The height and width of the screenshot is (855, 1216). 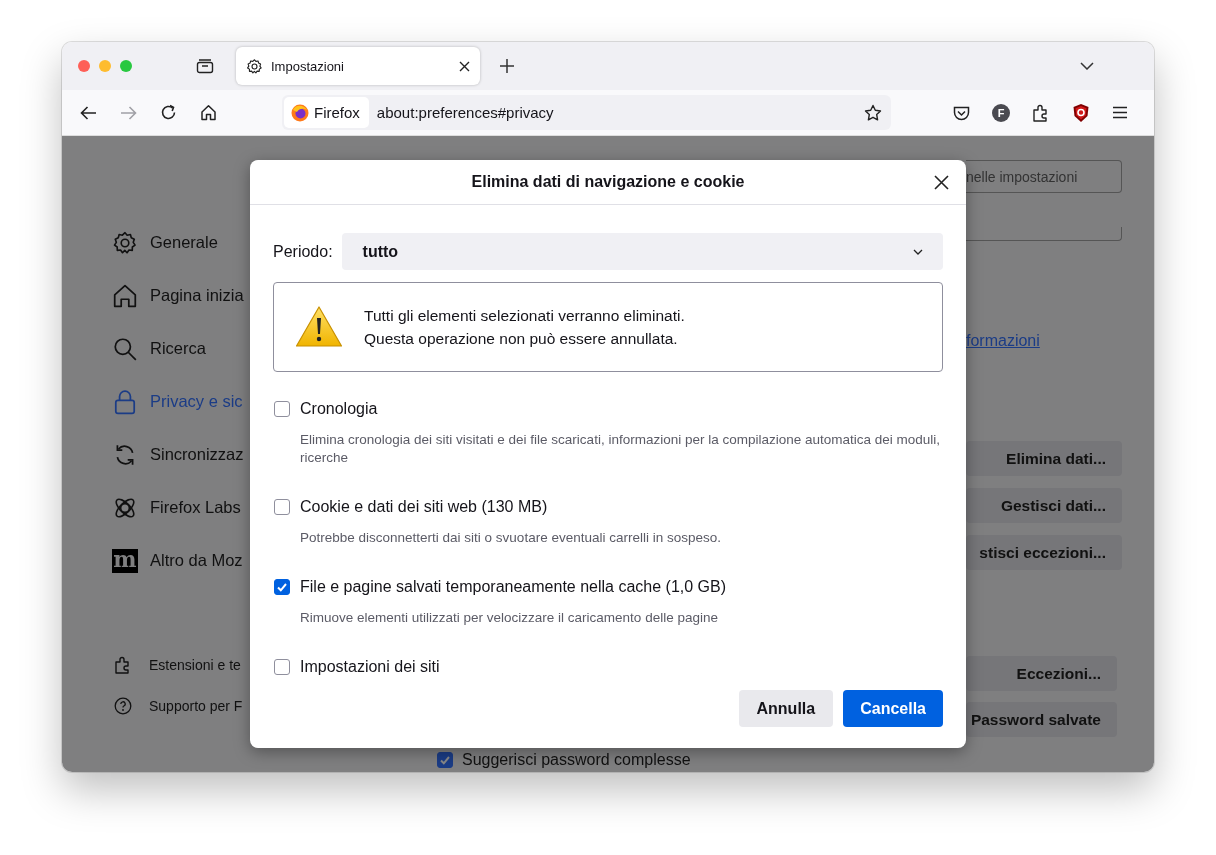 I want to click on sidebar-item: Privacy e sic, so click(x=181, y=401).